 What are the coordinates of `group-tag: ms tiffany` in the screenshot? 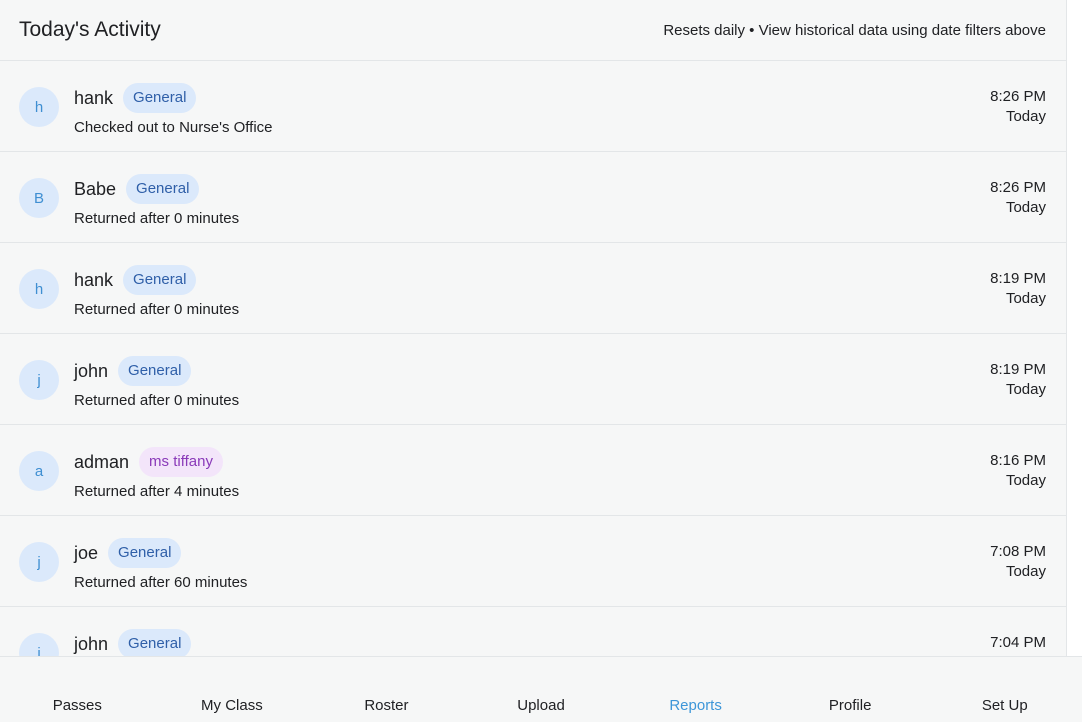 It's located at (181, 462).